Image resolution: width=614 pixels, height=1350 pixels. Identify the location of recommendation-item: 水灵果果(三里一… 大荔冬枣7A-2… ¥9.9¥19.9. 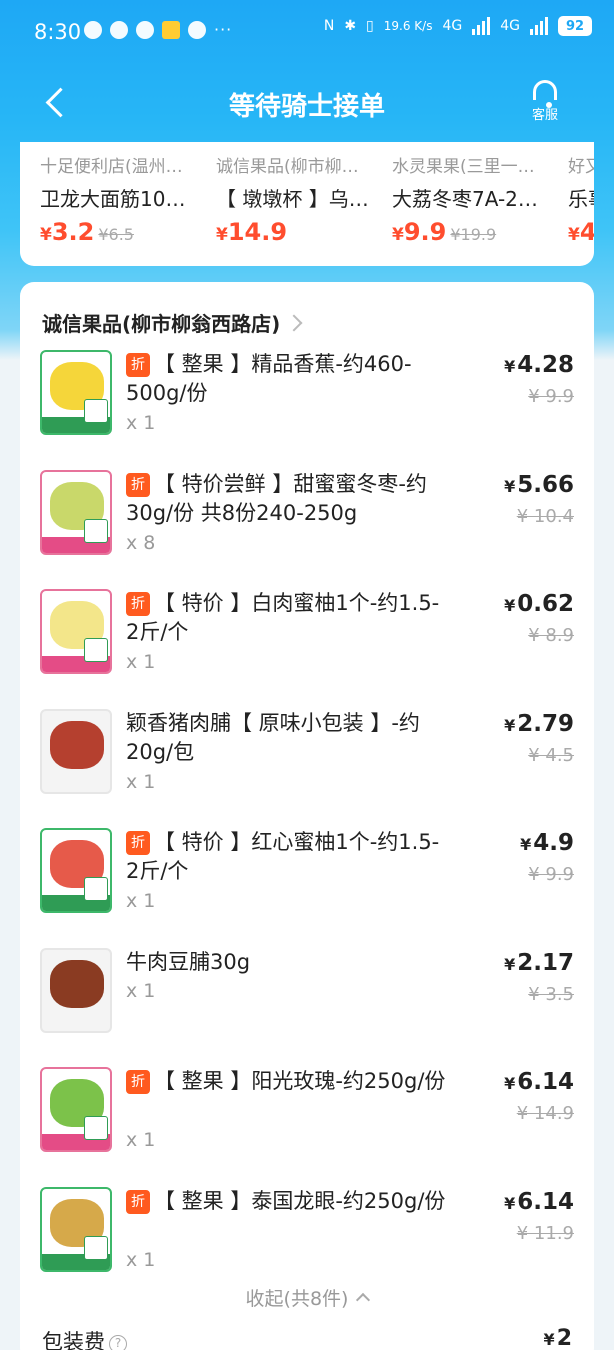
(474, 199).